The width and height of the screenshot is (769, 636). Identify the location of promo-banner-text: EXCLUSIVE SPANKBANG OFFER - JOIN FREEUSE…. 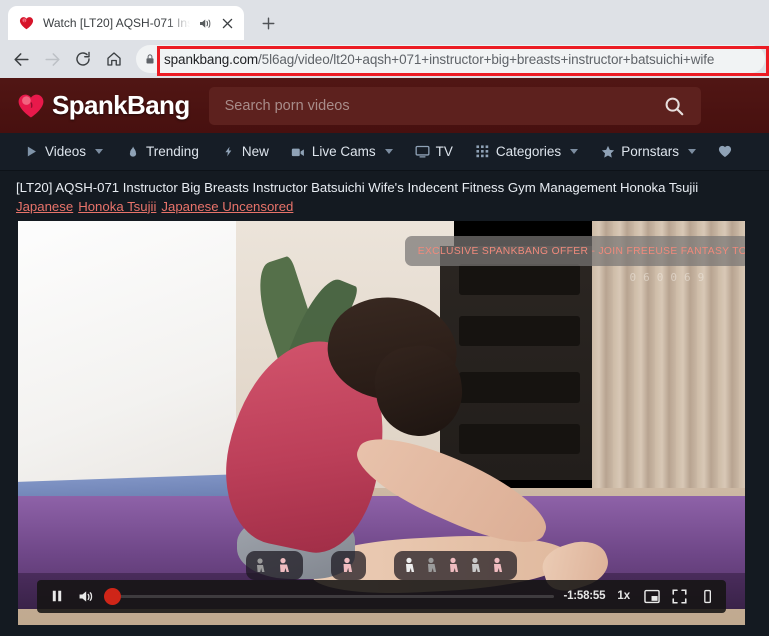
(581, 251).